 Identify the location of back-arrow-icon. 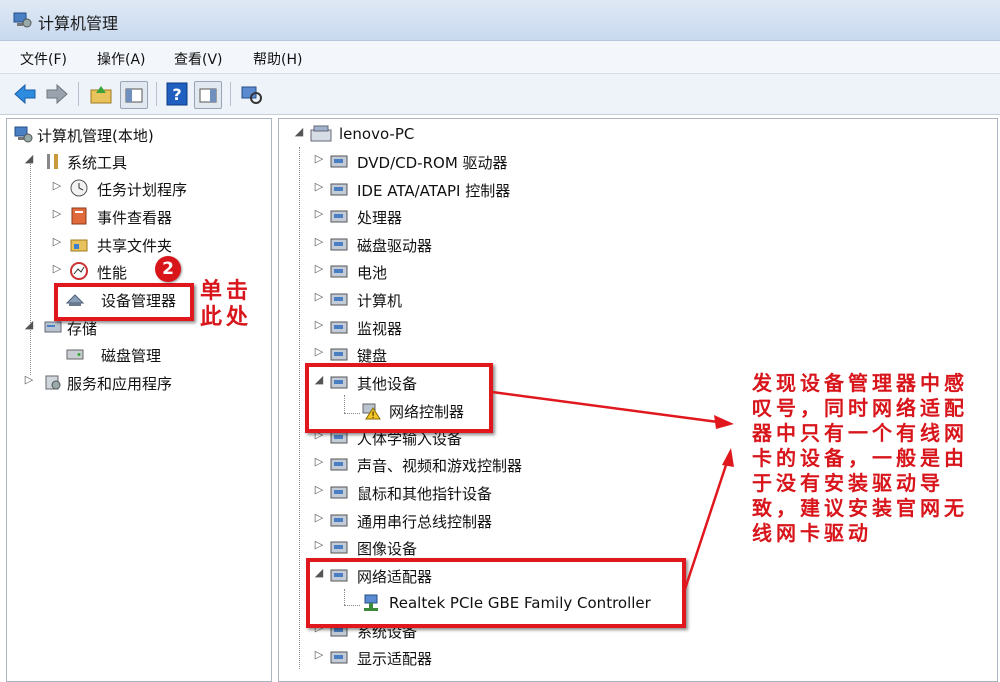
(25, 94).